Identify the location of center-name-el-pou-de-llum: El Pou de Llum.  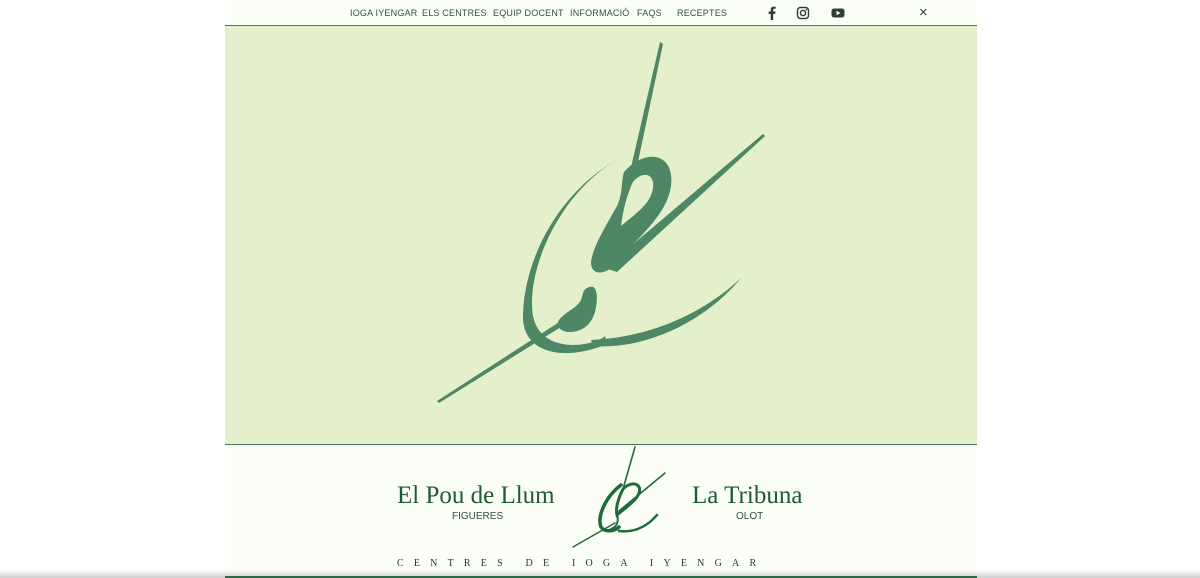
(476, 495).